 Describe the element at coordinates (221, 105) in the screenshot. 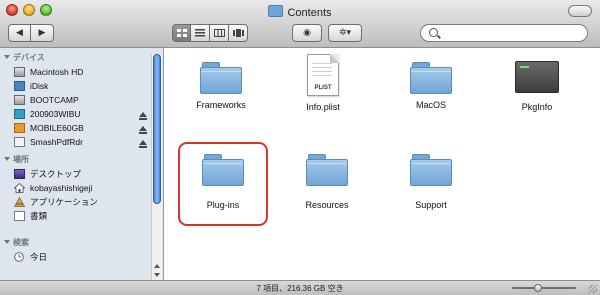

I see `file-item-label: Frameworks` at that location.